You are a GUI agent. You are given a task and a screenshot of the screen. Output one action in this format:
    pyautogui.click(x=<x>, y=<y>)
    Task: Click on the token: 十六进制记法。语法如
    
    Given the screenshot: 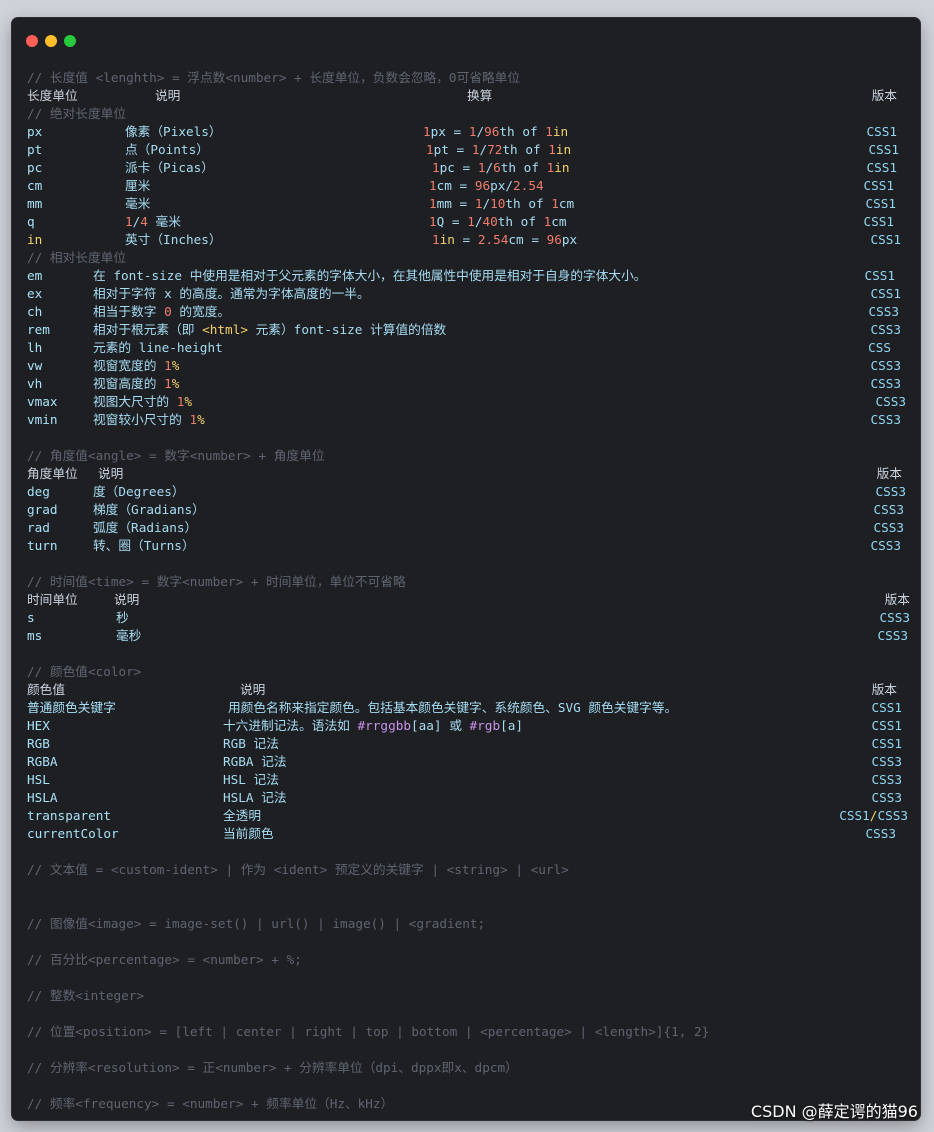 What is the action you would take?
    pyautogui.click(x=290, y=725)
    